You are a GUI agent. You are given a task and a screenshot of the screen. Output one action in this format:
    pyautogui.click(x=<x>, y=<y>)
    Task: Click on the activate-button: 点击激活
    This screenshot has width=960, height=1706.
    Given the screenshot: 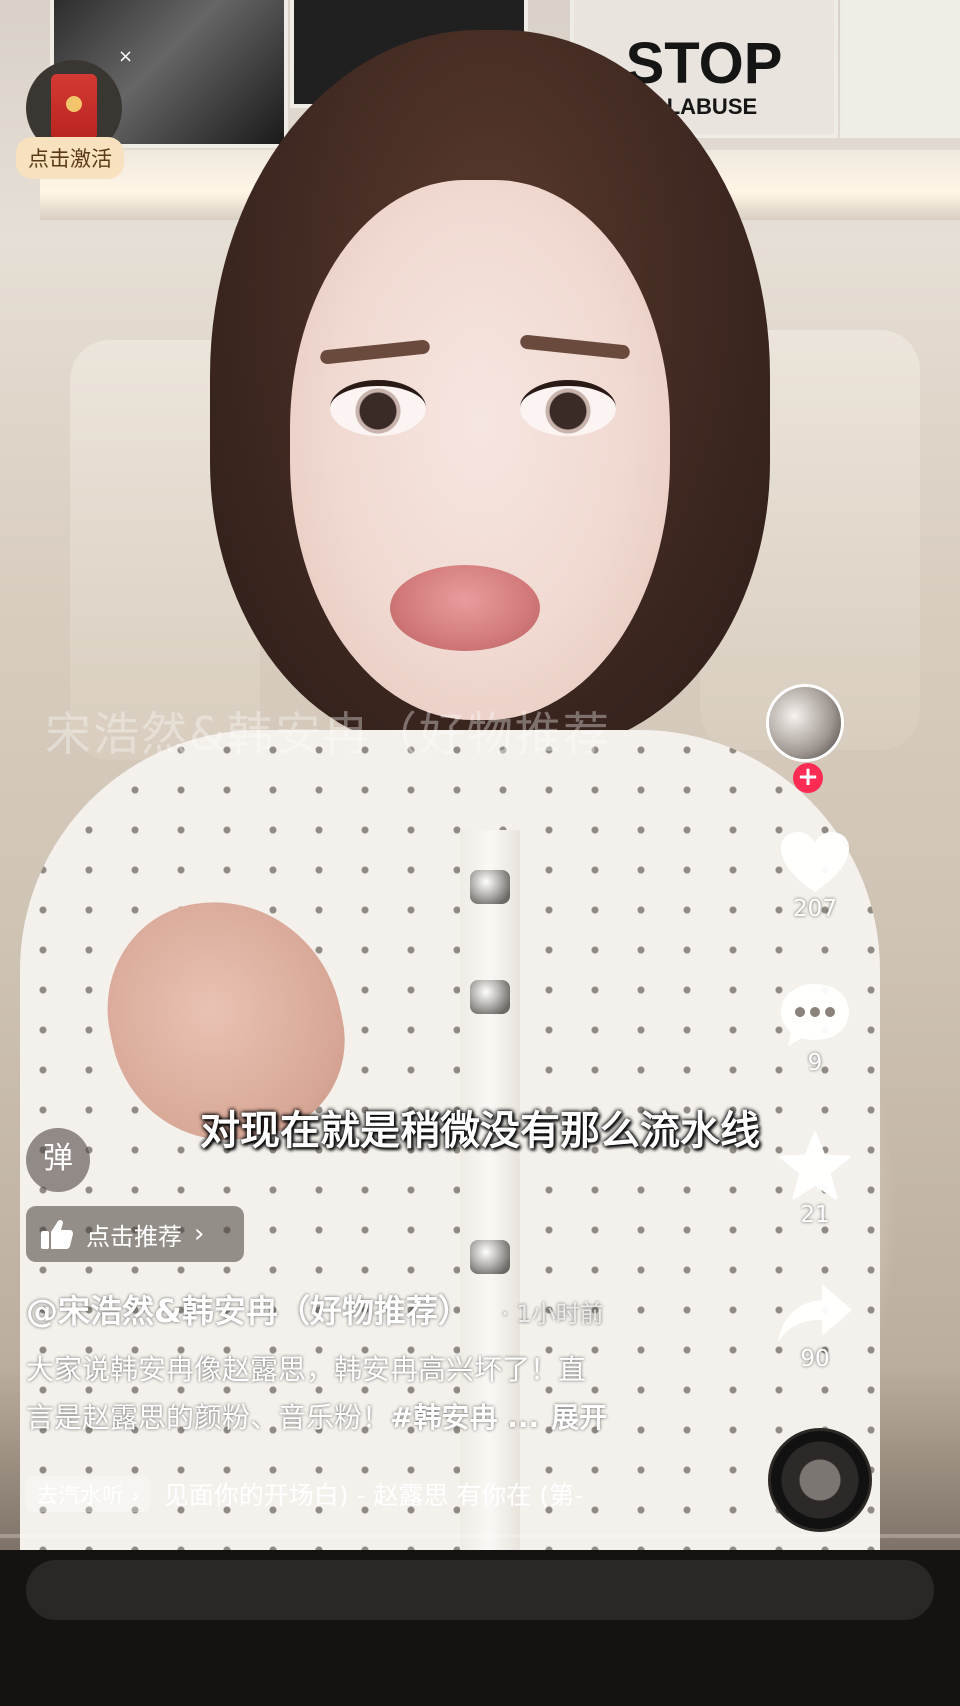 What is the action you would take?
    pyautogui.click(x=70, y=158)
    